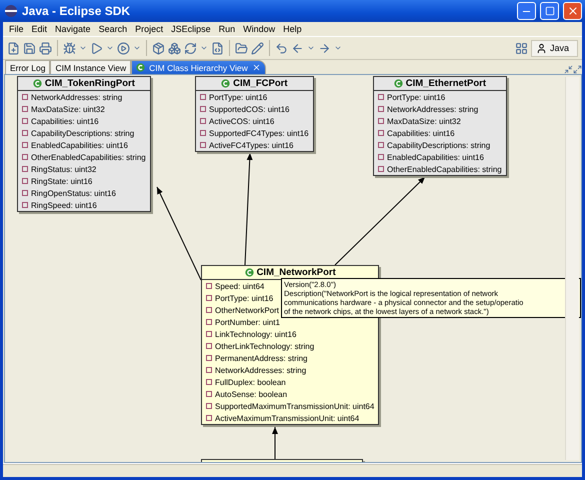 The width and height of the screenshot is (585, 480). Describe the element at coordinates (526, 11) in the screenshot. I see `minimize-button` at that location.